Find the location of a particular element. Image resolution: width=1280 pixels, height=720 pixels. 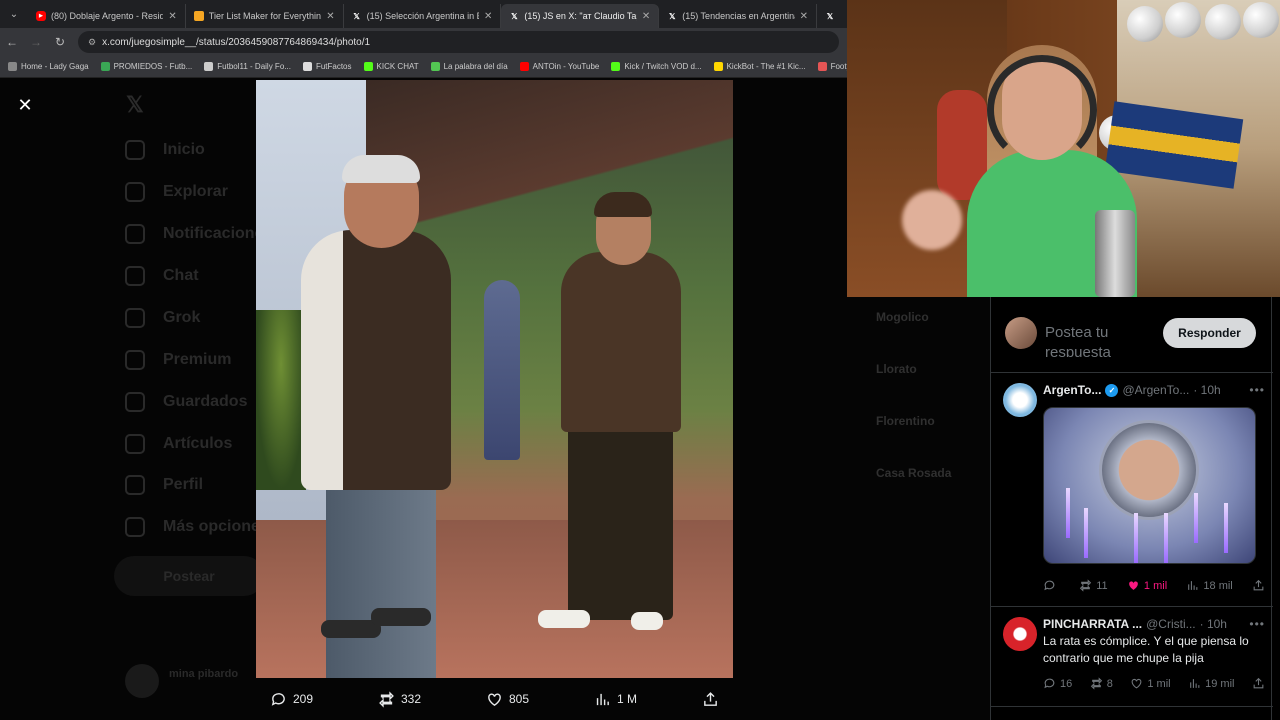

tweet-stats: 11 1 mil 18 mil is located at coordinates (1154, 585).